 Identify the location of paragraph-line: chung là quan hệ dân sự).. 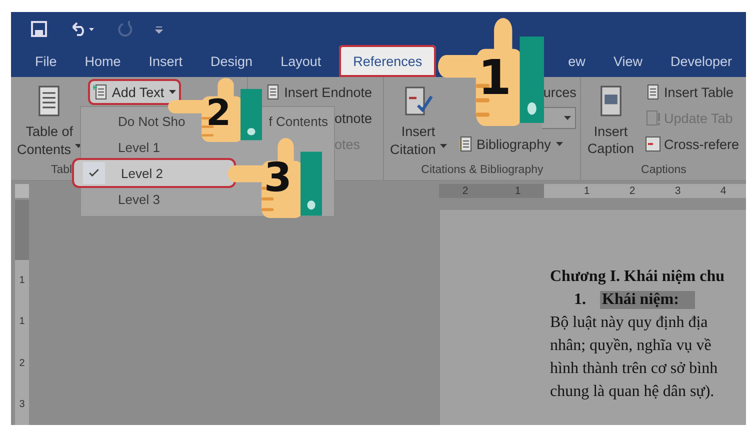
(633, 392).